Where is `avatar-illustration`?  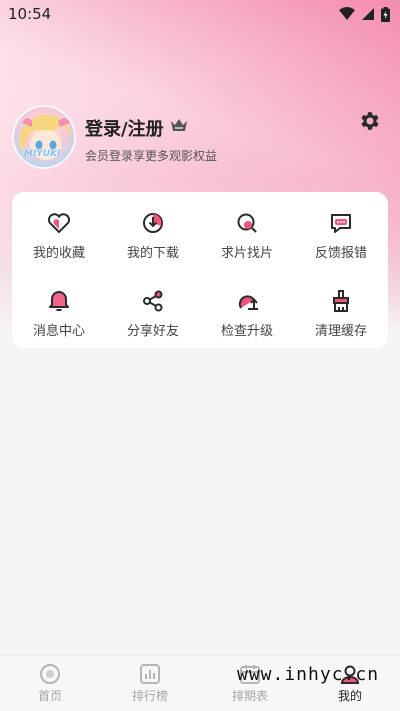
avatar-illustration is located at coordinates (45, 137).